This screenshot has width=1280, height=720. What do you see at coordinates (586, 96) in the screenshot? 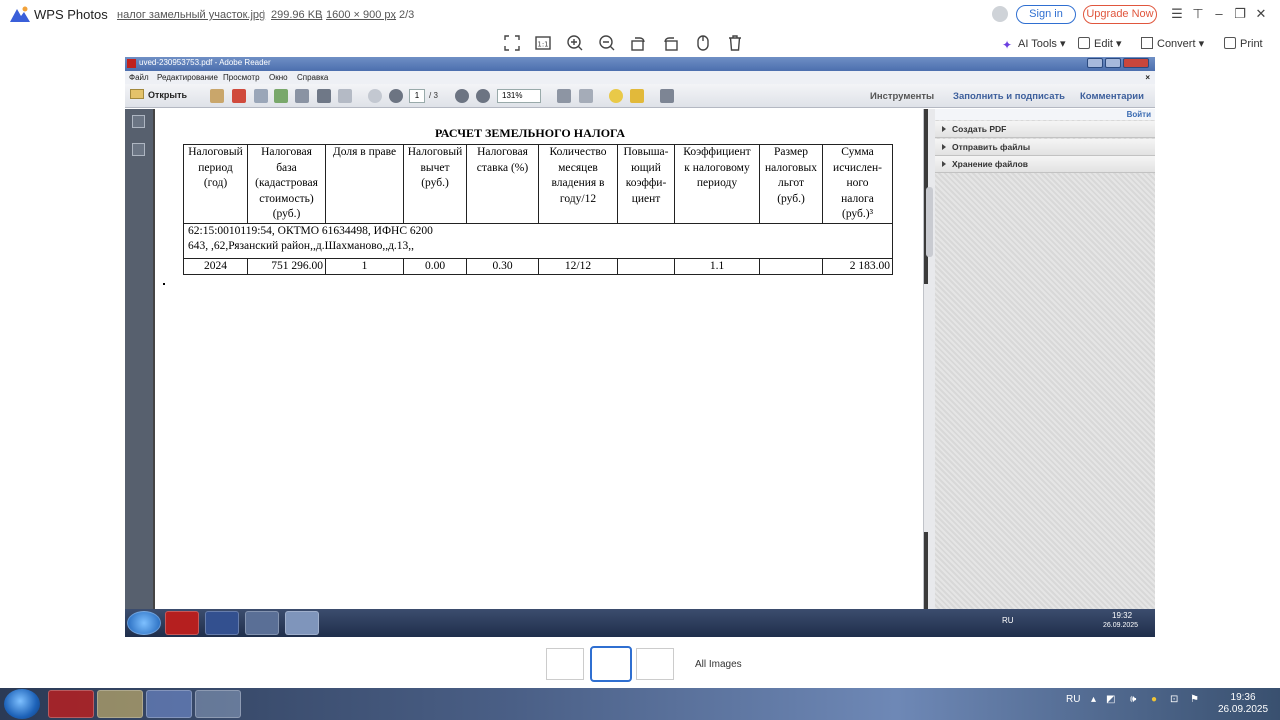
I see `fit-width-icon` at bounding box center [586, 96].